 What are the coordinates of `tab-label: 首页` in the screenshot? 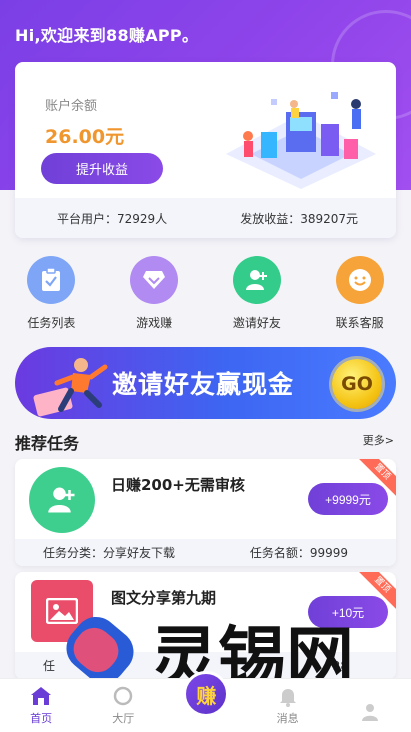 It's located at (41, 718).